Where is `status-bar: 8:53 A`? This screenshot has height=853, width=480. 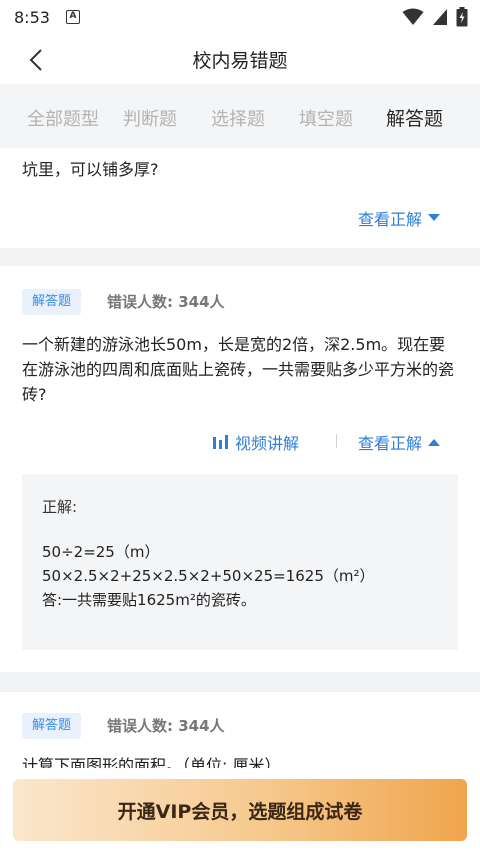 status-bar: 8:53 A is located at coordinates (240, 17).